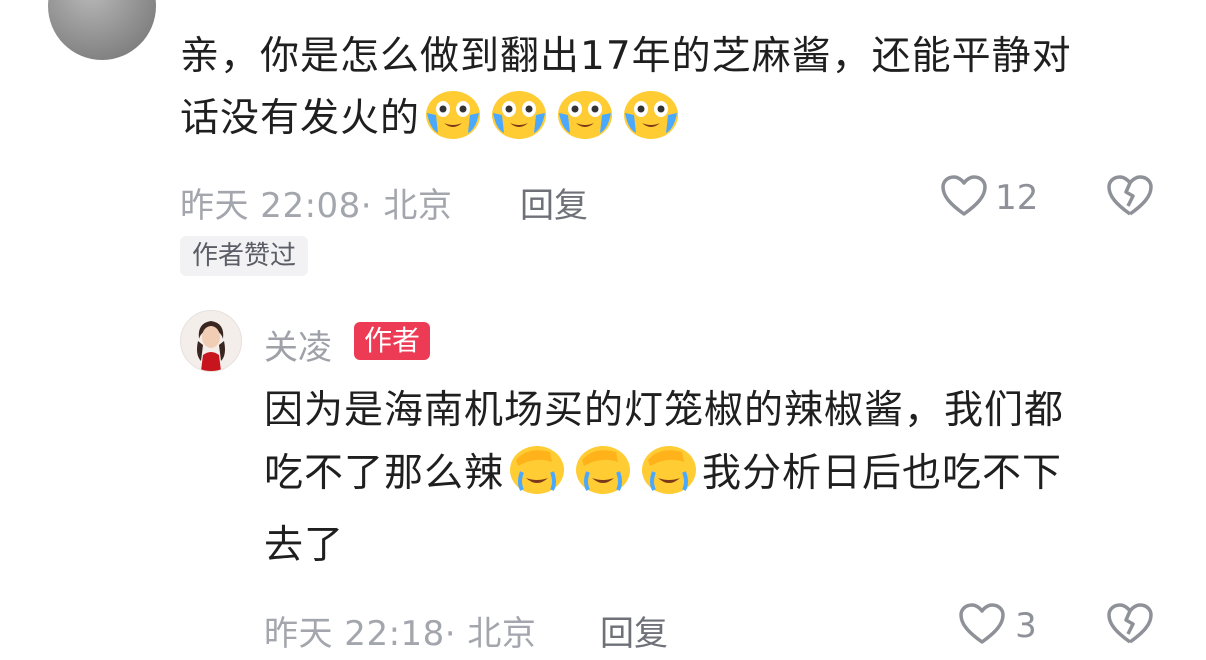 The image size is (1206, 660). I want to click on reply-like-count: 3, so click(1026, 626).